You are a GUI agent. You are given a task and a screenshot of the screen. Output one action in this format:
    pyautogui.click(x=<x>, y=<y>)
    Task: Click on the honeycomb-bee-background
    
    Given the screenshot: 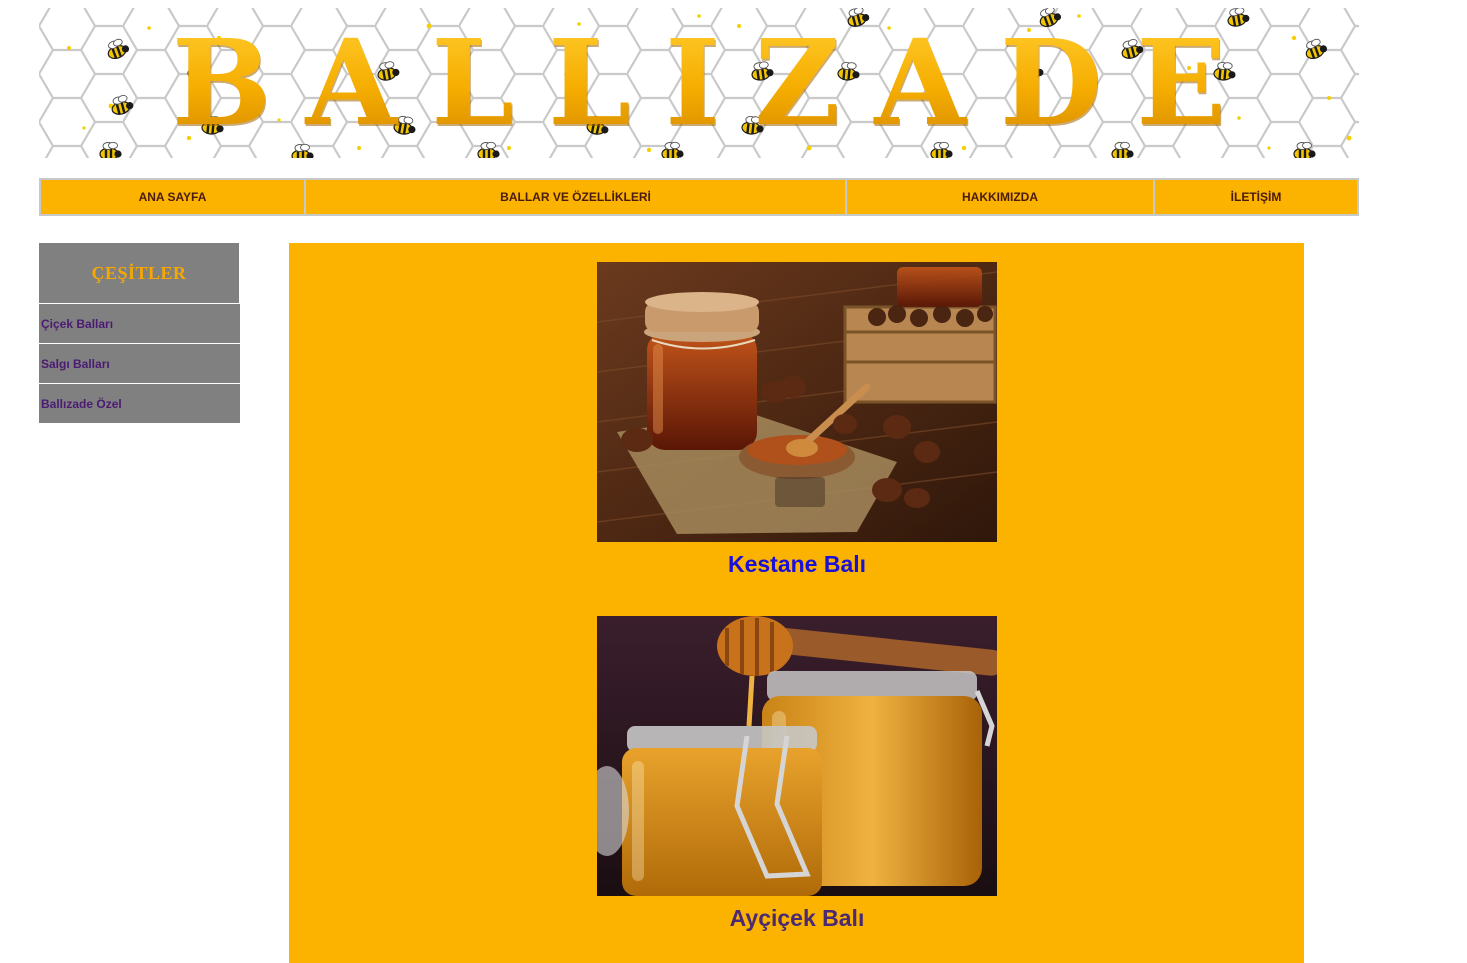 What is the action you would take?
    pyautogui.click(x=699, y=83)
    